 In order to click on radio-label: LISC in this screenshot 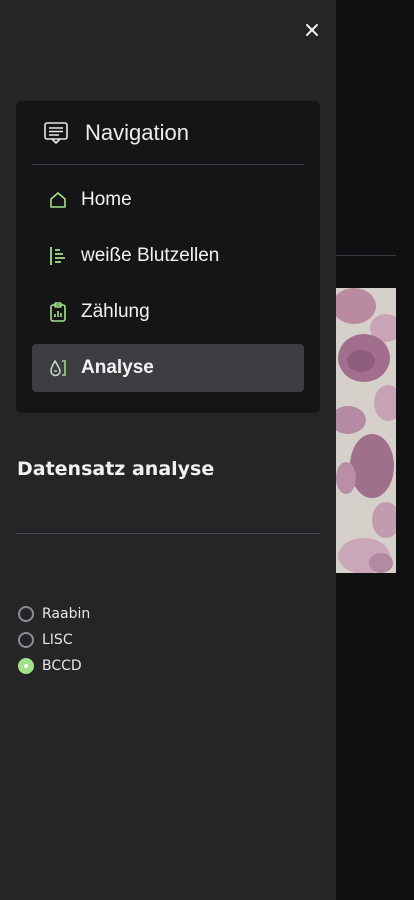, I will do `click(57, 640)`.